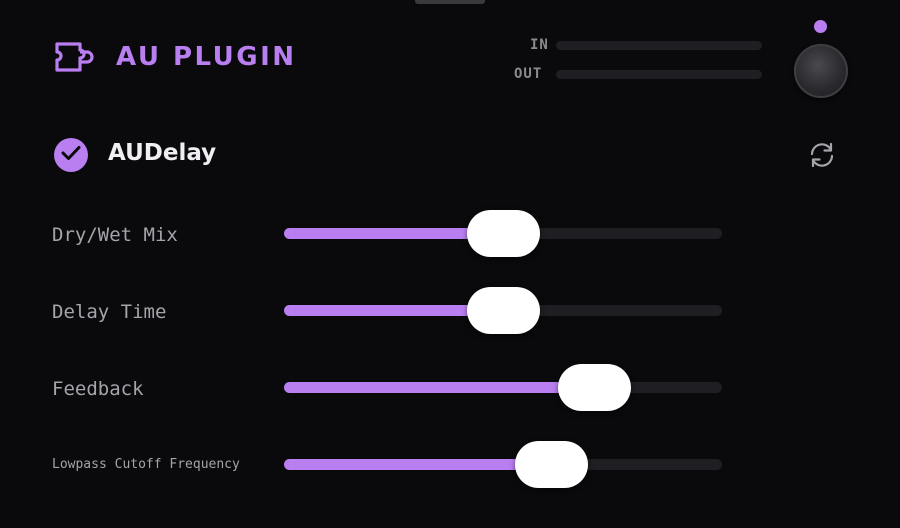 The width and height of the screenshot is (900, 528). I want to click on app-title: AU PLUGIN, so click(206, 57).